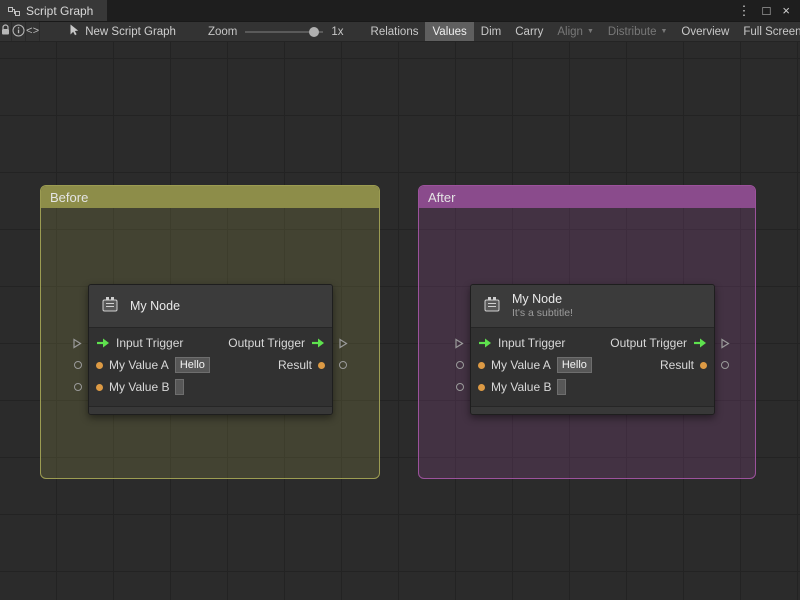 The height and width of the screenshot is (600, 800). I want to click on relations-button: Relations, so click(395, 31).